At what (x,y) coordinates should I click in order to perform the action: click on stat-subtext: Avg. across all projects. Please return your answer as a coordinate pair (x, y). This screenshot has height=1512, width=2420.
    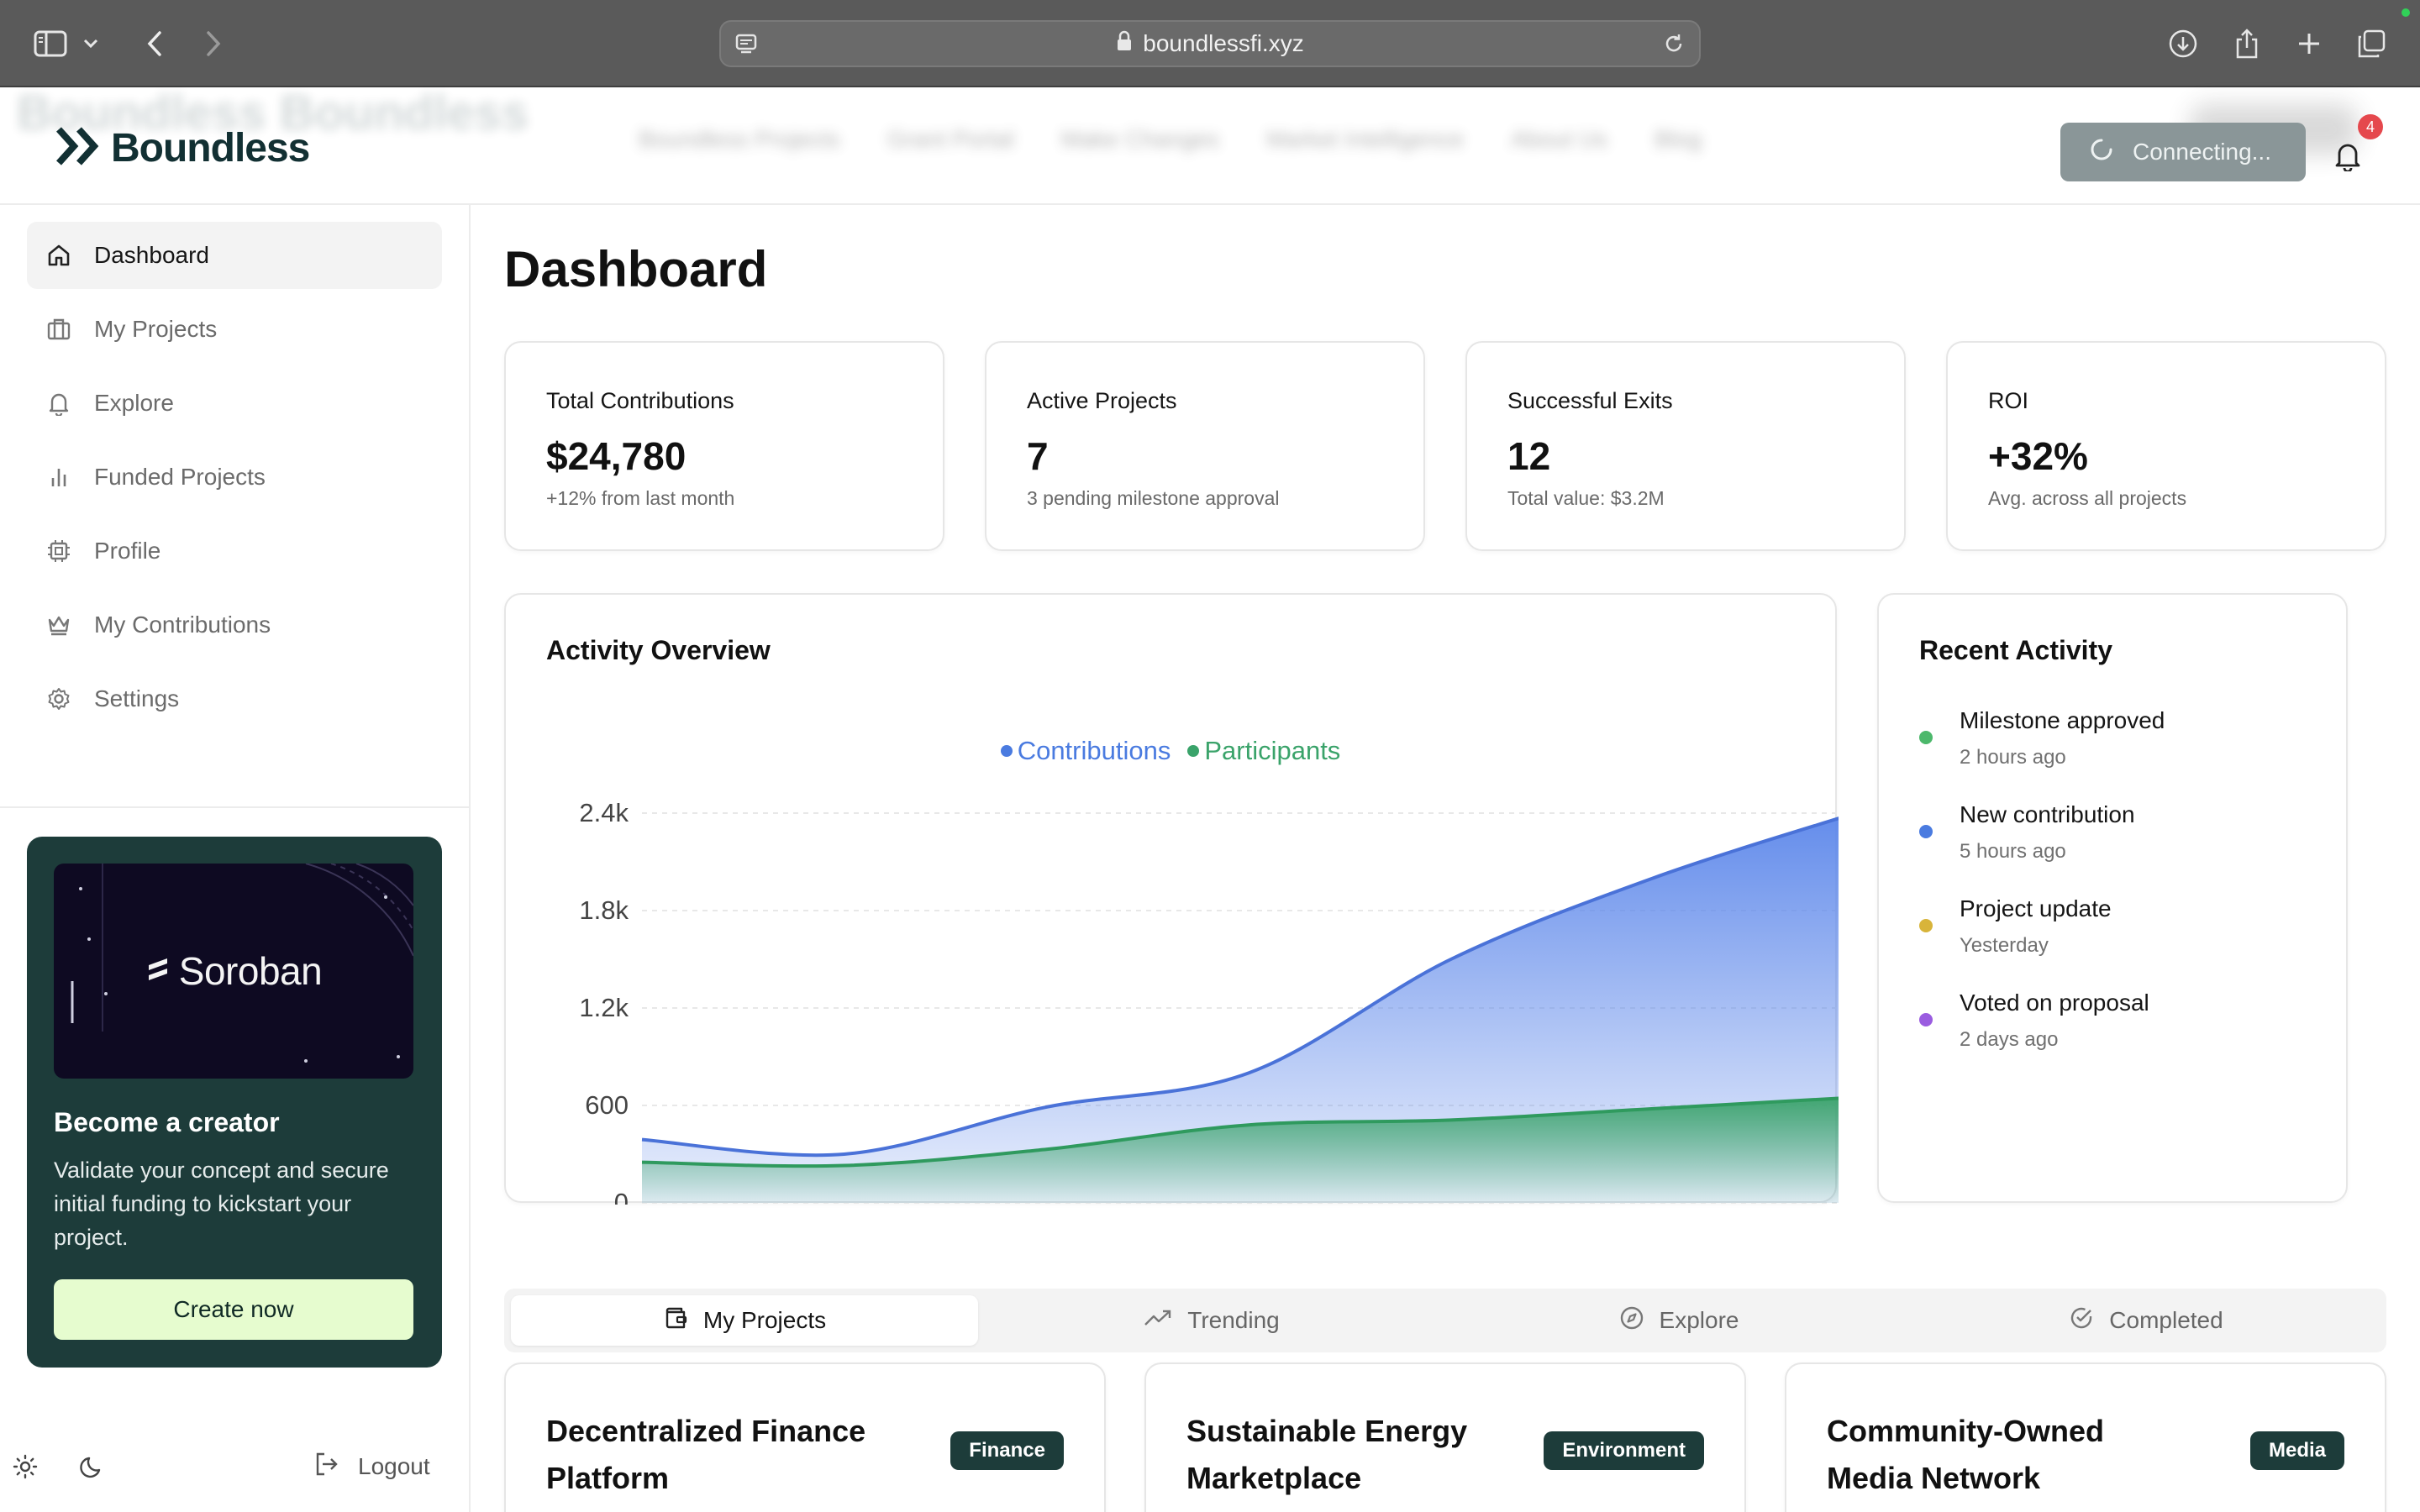
    Looking at the image, I should click on (2087, 498).